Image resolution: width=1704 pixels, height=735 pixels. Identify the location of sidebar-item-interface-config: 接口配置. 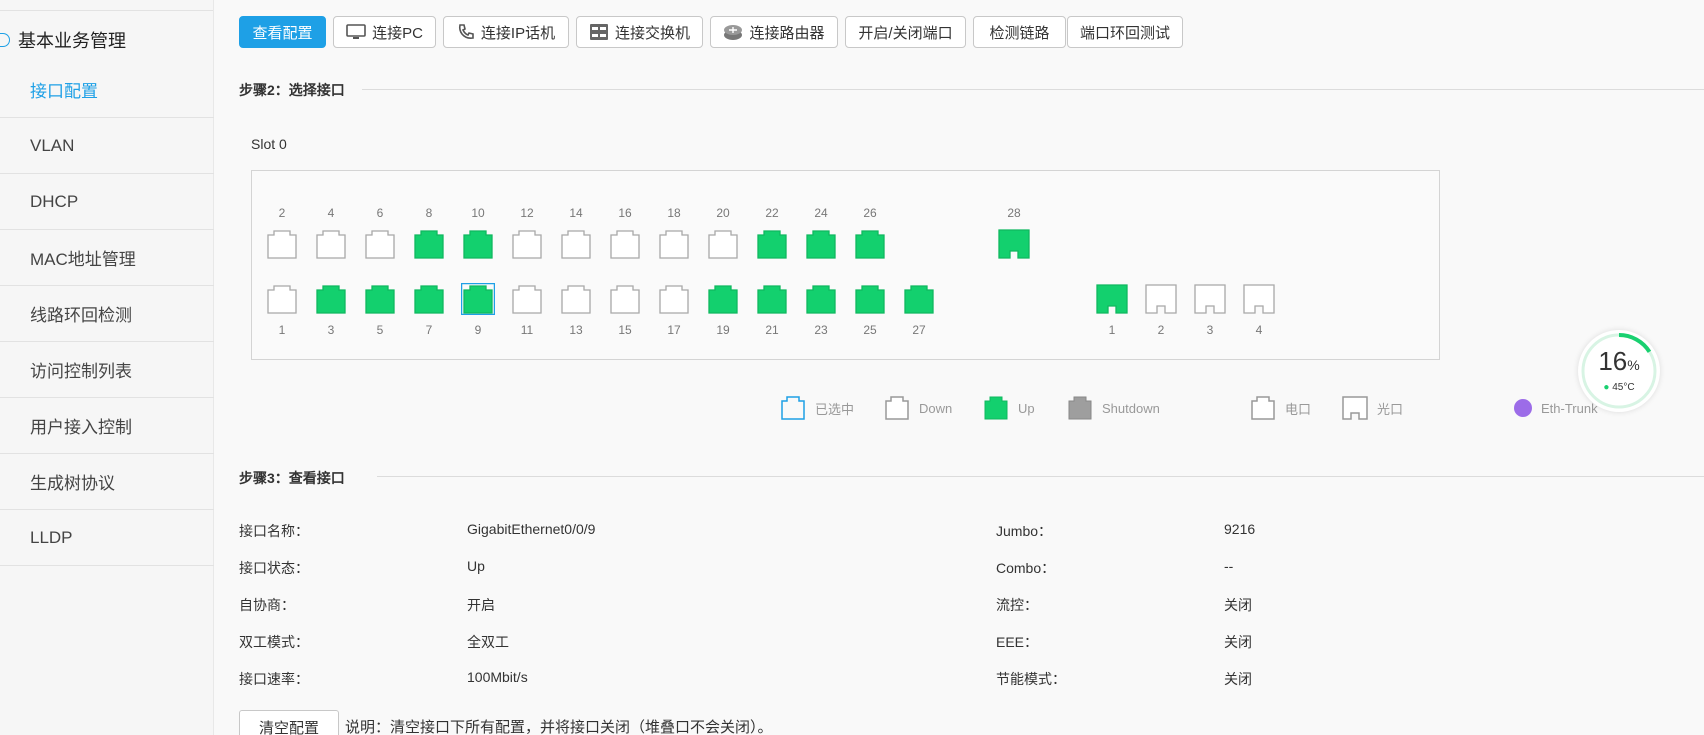
(107, 90).